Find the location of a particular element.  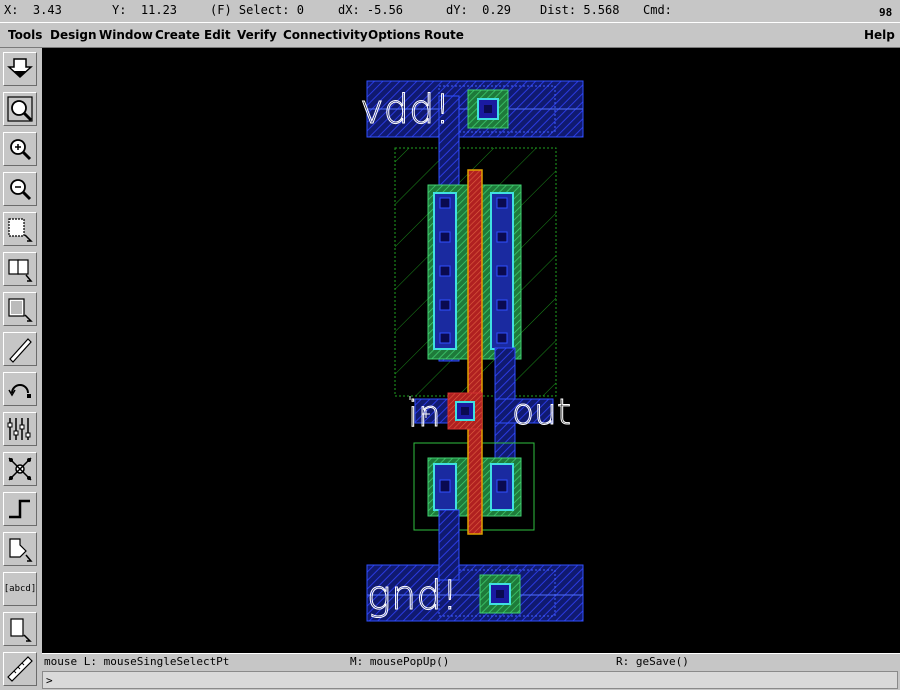

command-readout: Cmd: is located at coordinates (657, 10).